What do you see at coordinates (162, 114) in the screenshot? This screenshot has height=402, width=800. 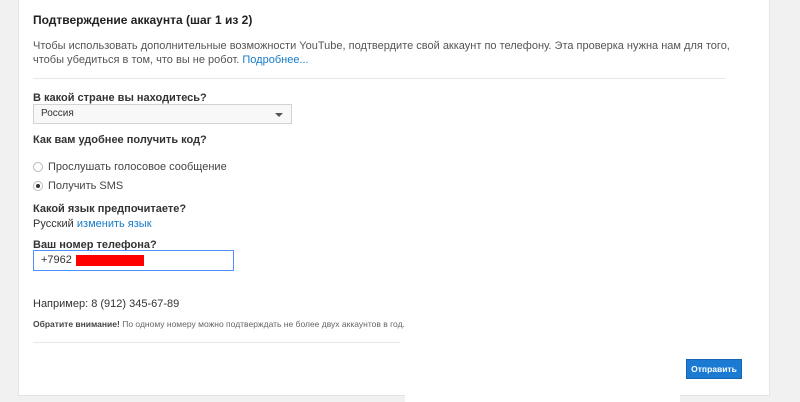 I see `country-select: Россия` at bounding box center [162, 114].